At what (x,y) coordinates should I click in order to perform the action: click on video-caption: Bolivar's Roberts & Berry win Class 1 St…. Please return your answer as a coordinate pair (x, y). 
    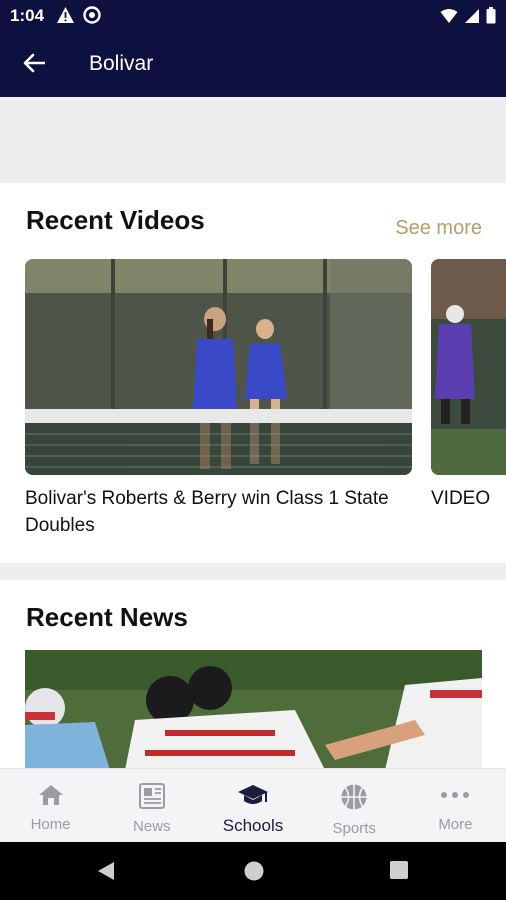
    Looking at the image, I should click on (218, 512).